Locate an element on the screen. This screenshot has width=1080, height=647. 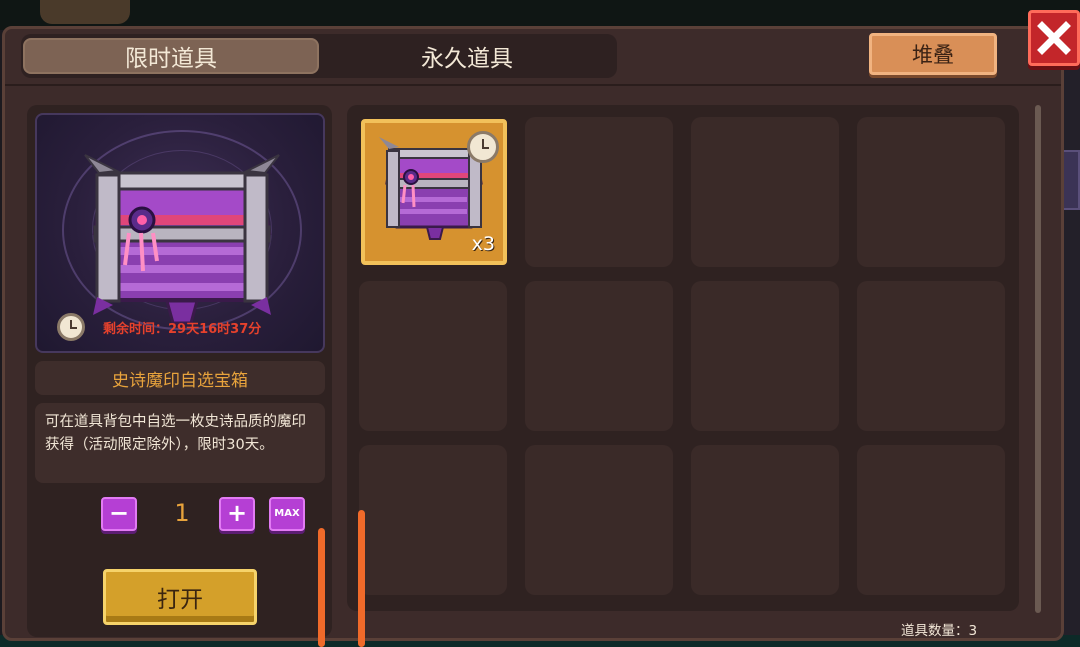
decrease-button: − is located at coordinates (119, 514).